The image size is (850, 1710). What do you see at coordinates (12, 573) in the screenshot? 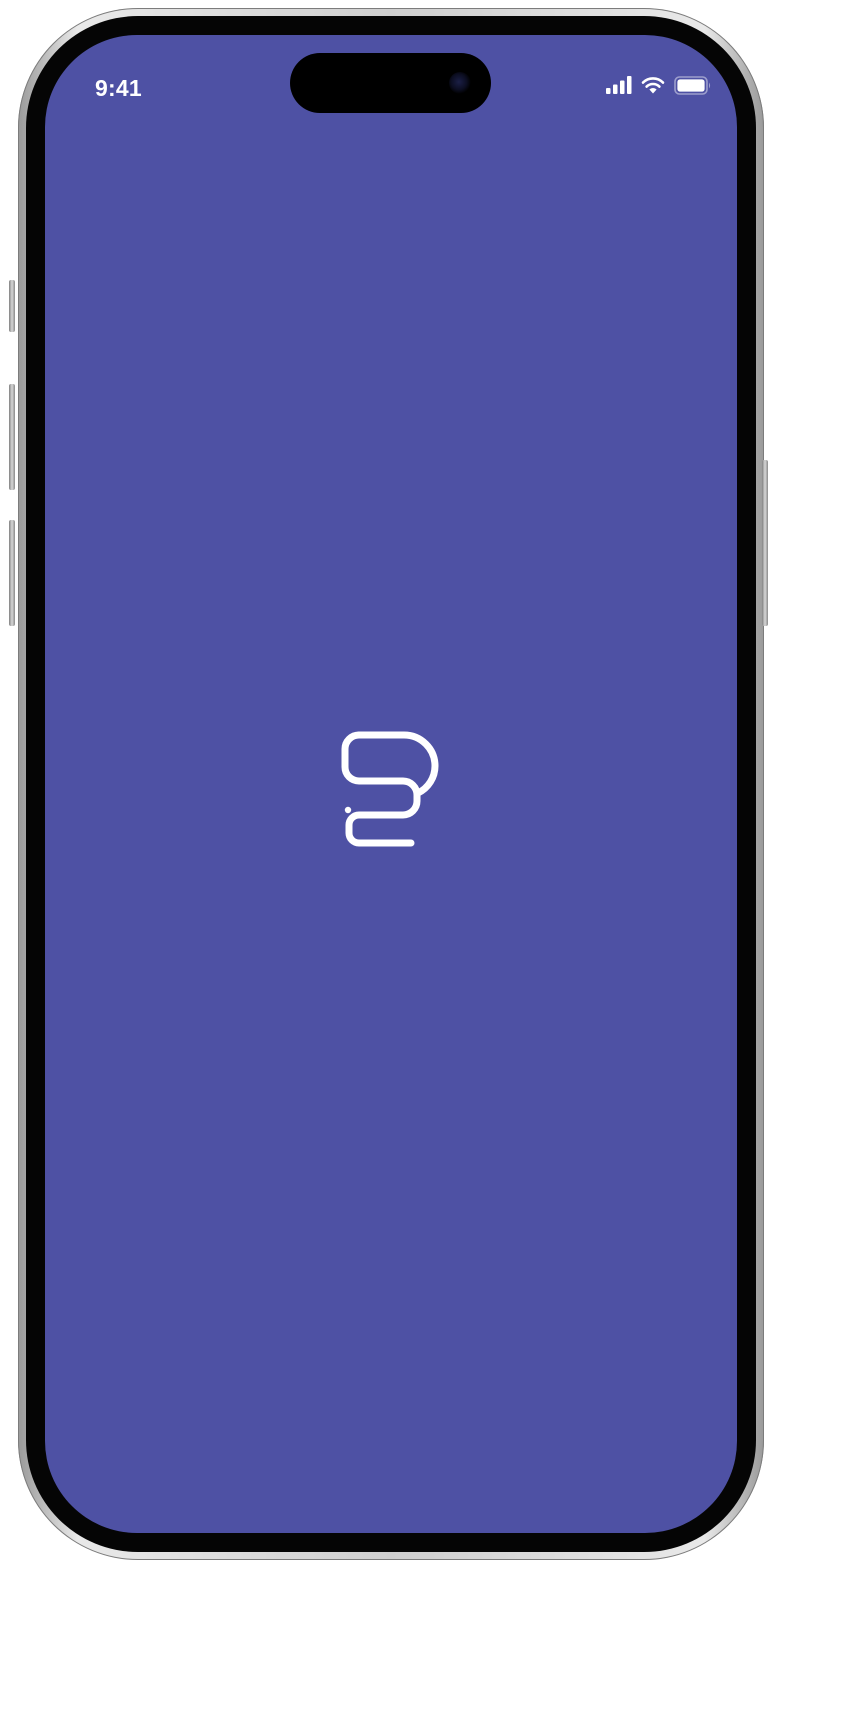
I see `volume-down-button` at bounding box center [12, 573].